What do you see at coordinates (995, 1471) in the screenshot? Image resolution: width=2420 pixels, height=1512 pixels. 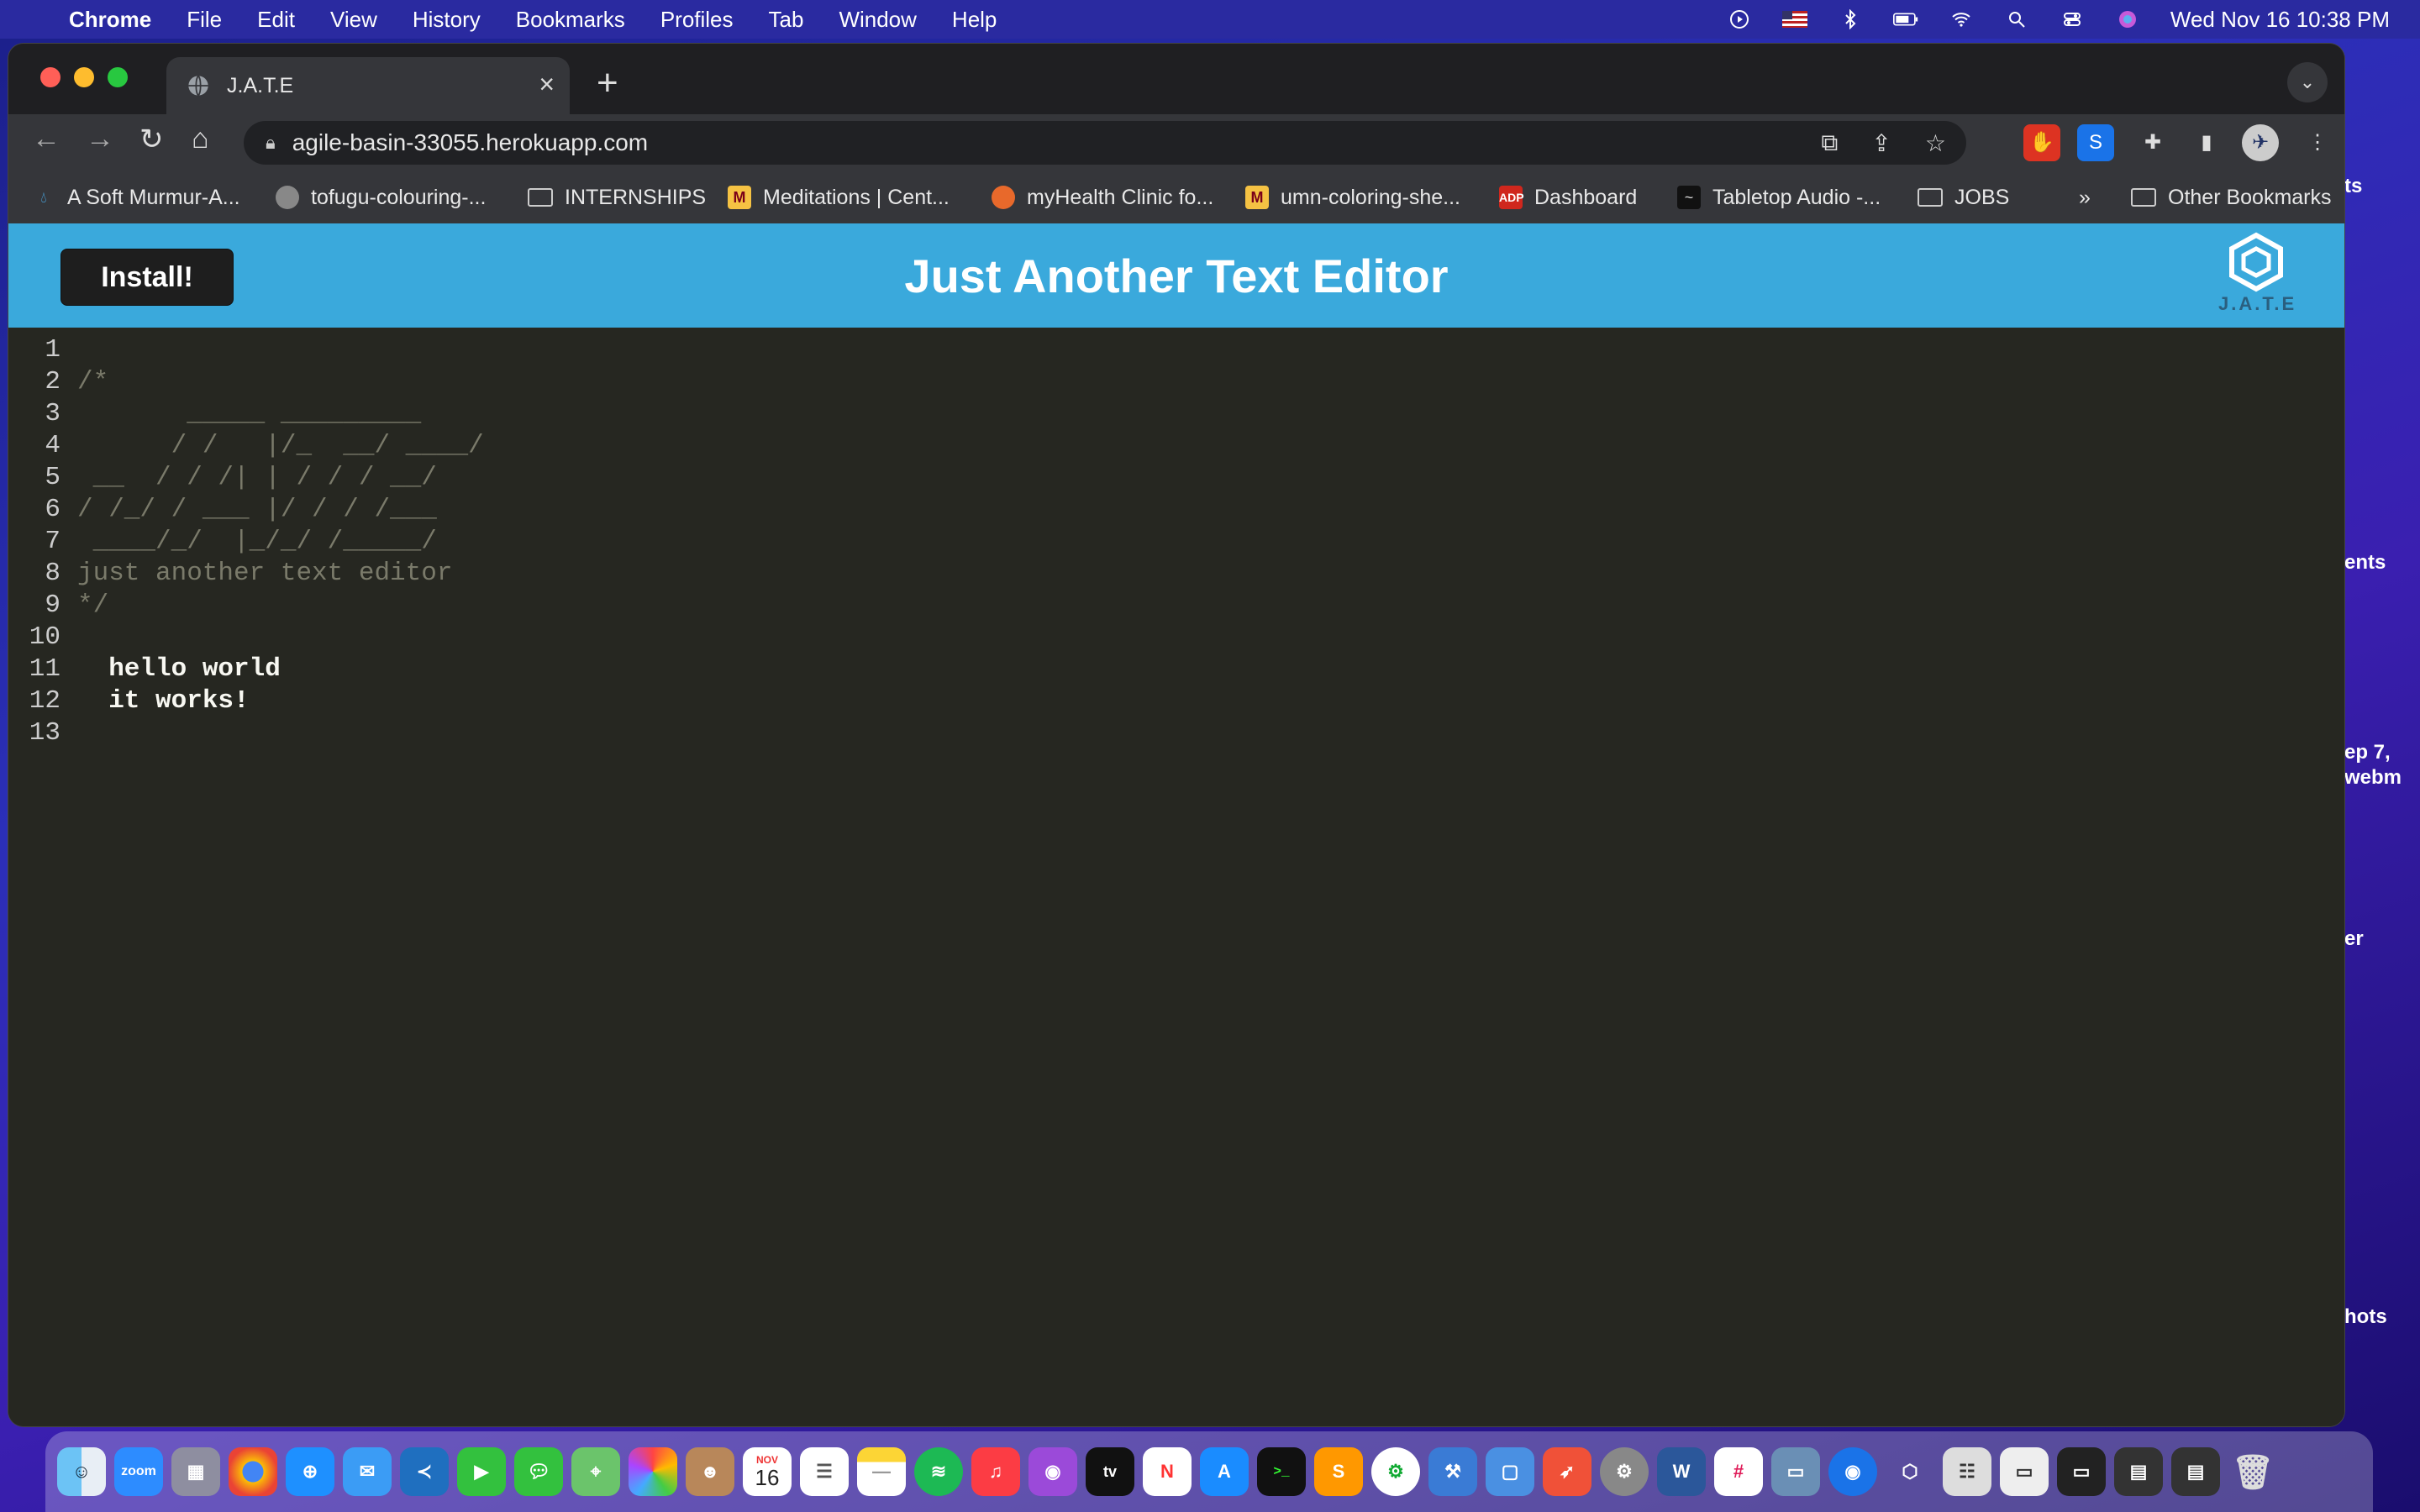 I see `music-icon: ♫` at bounding box center [995, 1471].